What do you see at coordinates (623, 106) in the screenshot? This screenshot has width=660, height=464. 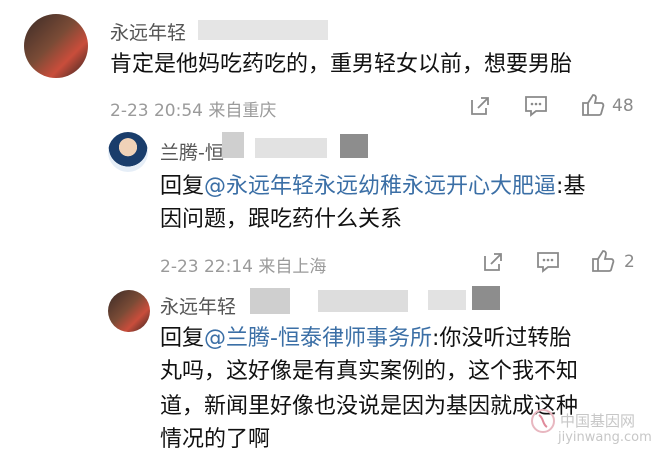 I see `like-count: 48` at bounding box center [623, 106].